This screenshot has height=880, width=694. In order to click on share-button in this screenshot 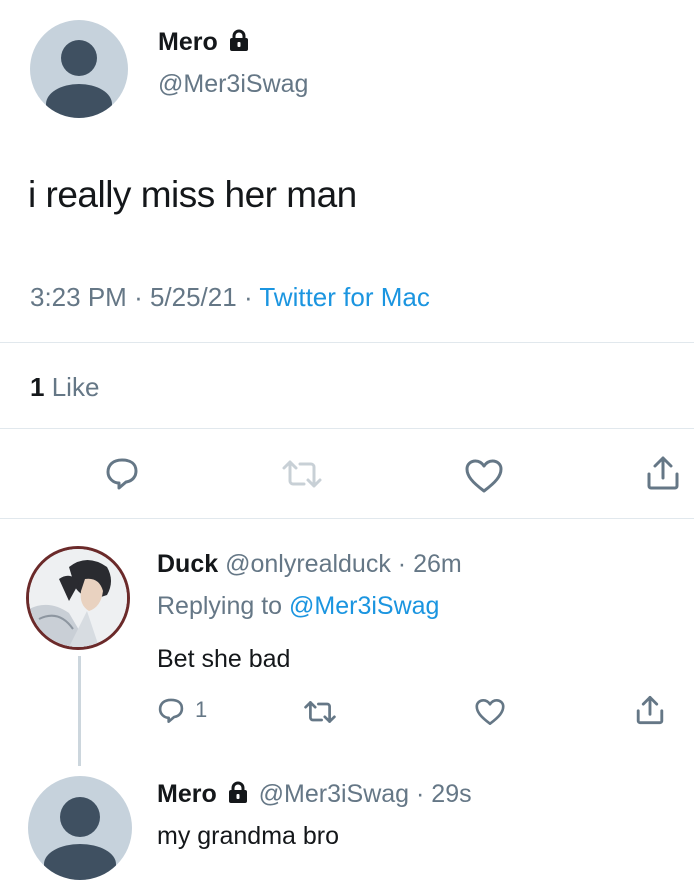, I will do `click(663, 473)`.